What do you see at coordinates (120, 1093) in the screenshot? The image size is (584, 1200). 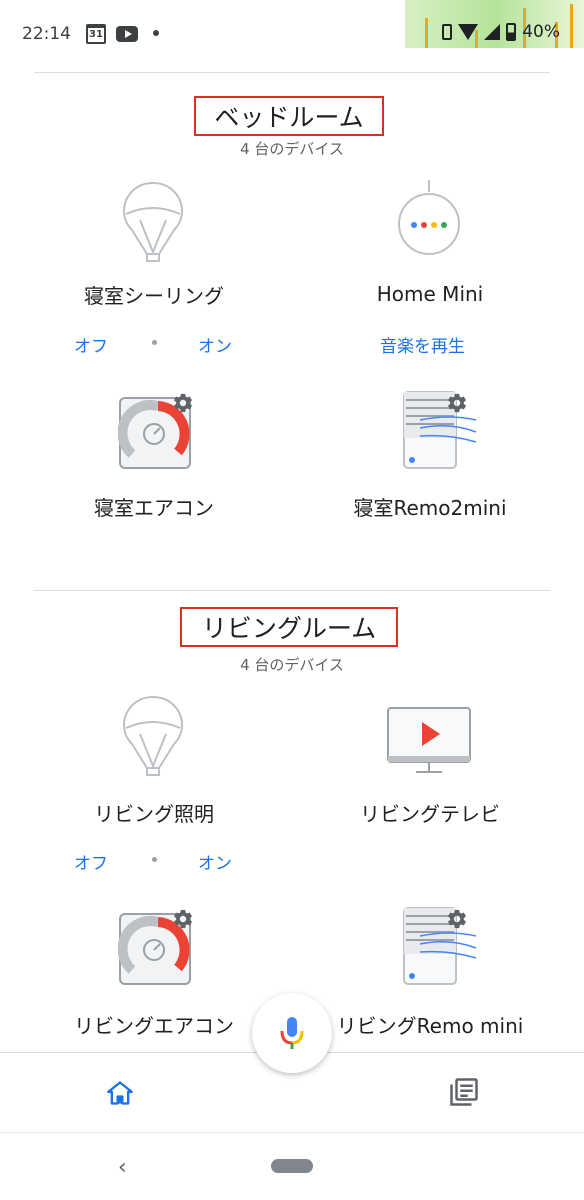 I see `home-icon` at bounding box center [120, 1093].